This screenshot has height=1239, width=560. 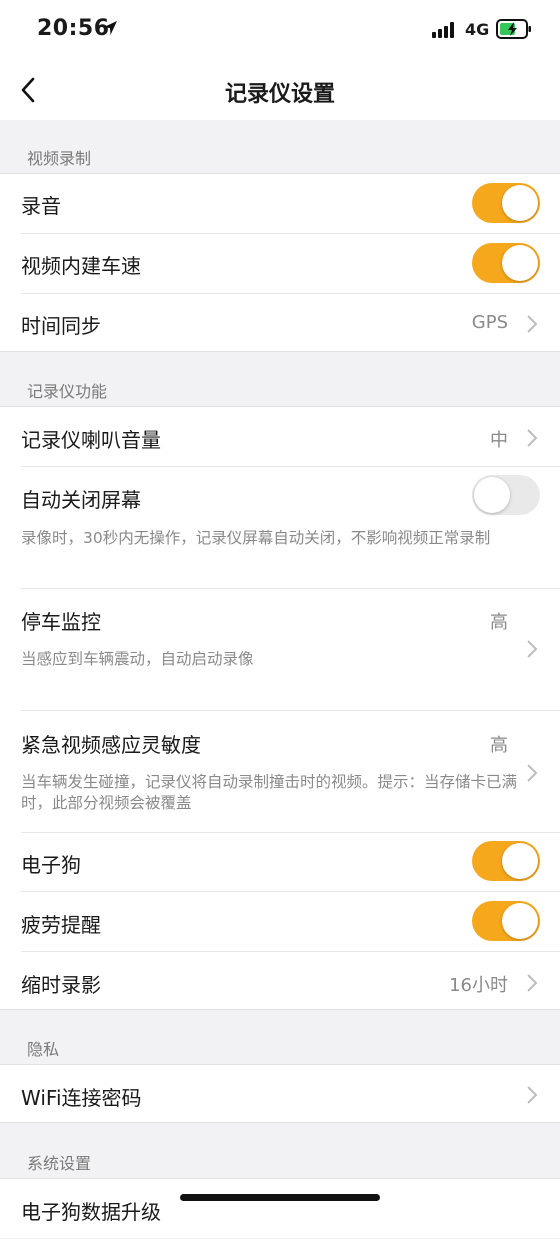 I want to click on setting-title: 时间同步, so click(x=61, y=326).